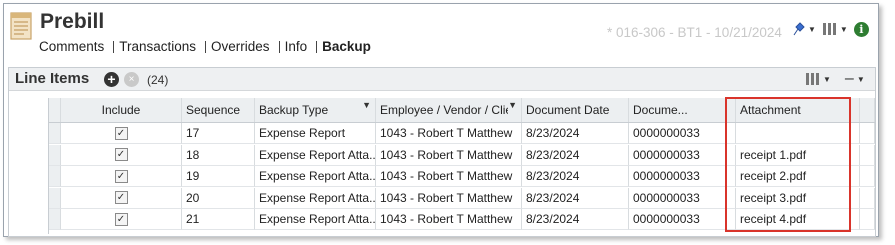 This screenshot has height=245, width=895. Describe the element at coordinates (157, 46) in the screenshot. I see `tab-transactions: Transactions` at that location.